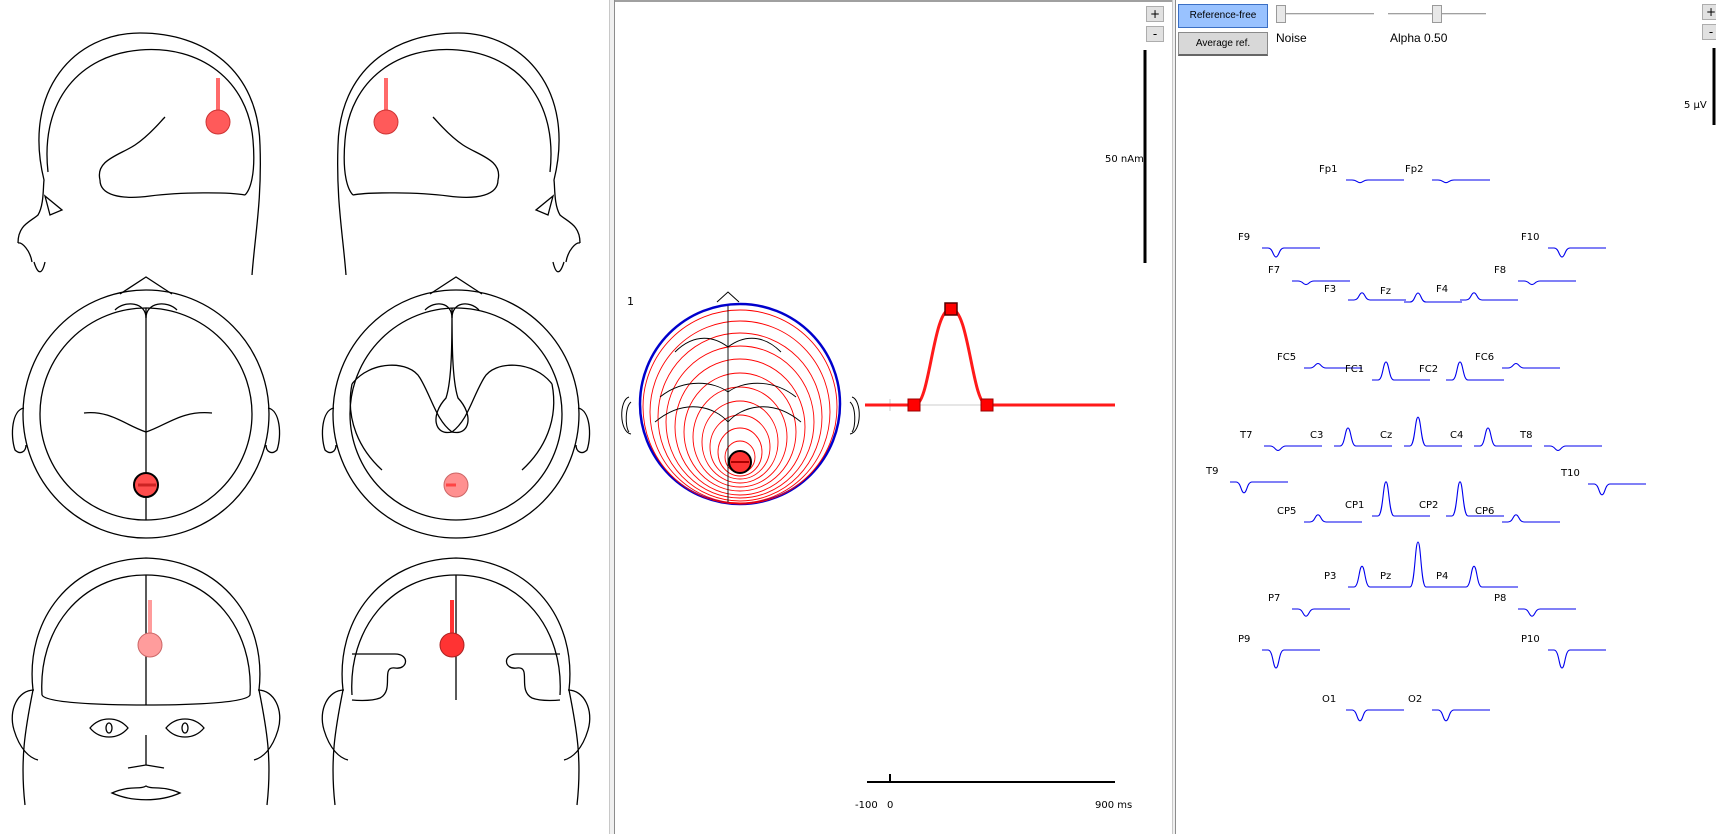 This screenshot has height=834, width=1716. What do you see at coordinates (1113, 805) in the screenshot?
I see `time-axis-end-label: 900 ms` at bounding box center [1113, 805].